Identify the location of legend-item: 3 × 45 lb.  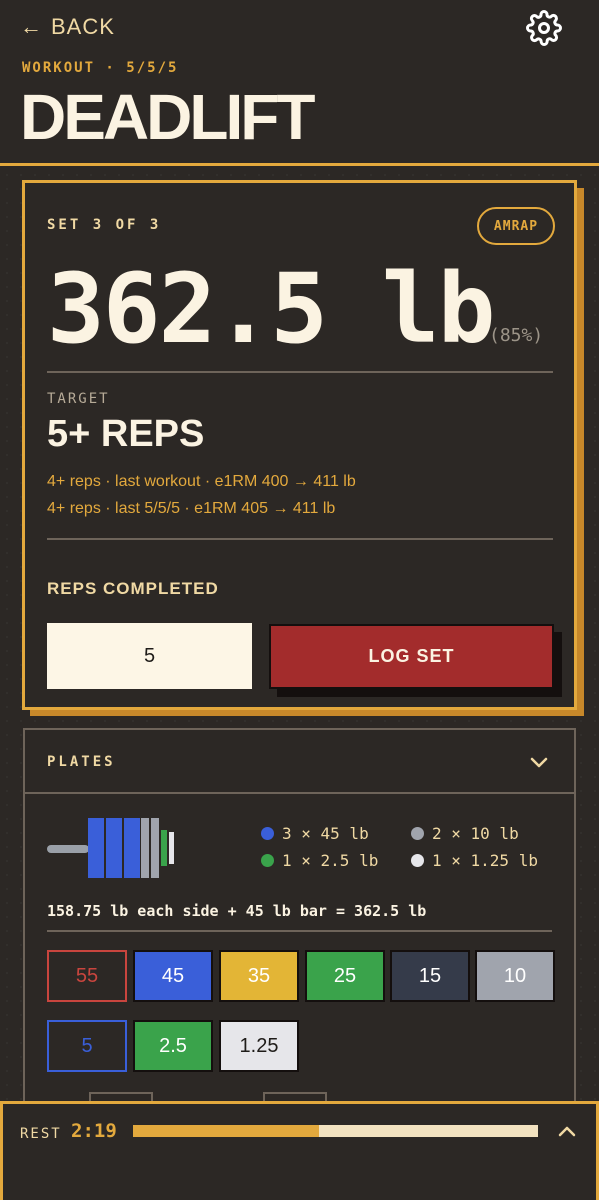
(315, 833).